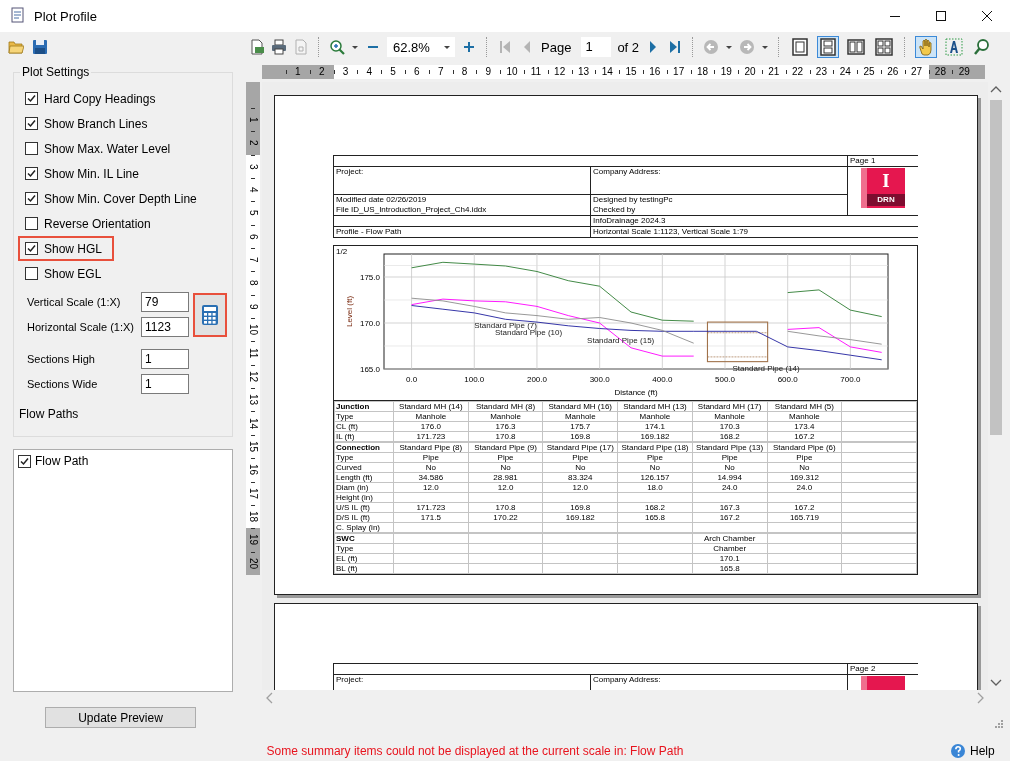  I want to click on table-cell: 168.2, so click(655, 507).